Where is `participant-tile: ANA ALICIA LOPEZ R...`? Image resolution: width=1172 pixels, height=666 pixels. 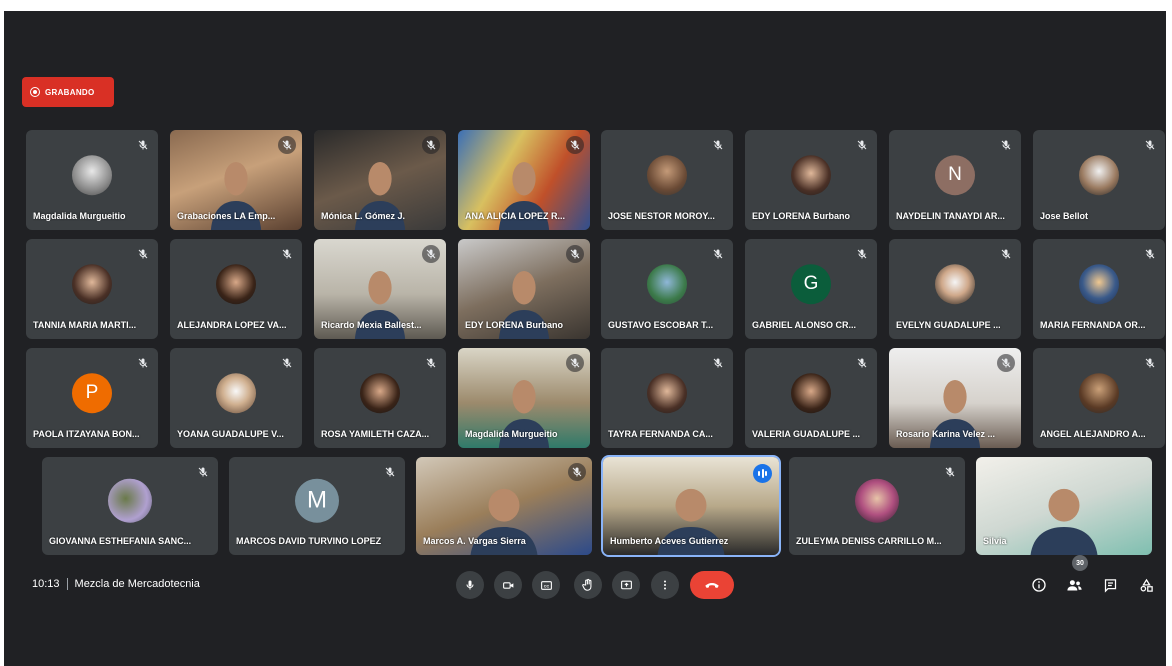 participant-tile: ANA ALICIA LOPEZ R... is located at coordinates (524, 180).